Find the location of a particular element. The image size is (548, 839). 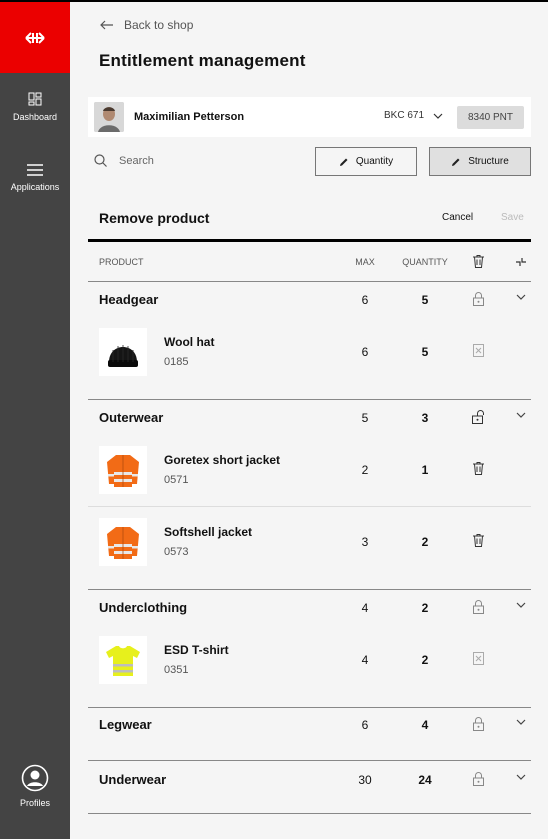

category-quantity: 4 is located at coordinates (425, 725).